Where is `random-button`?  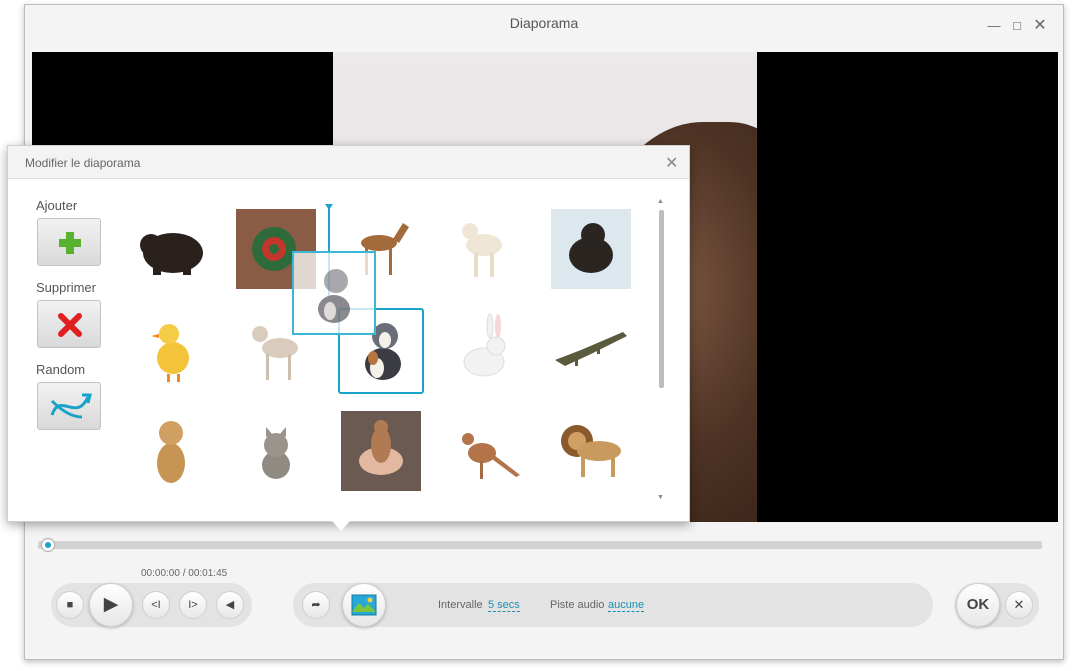 random-button is located at coordinates (69, 406).